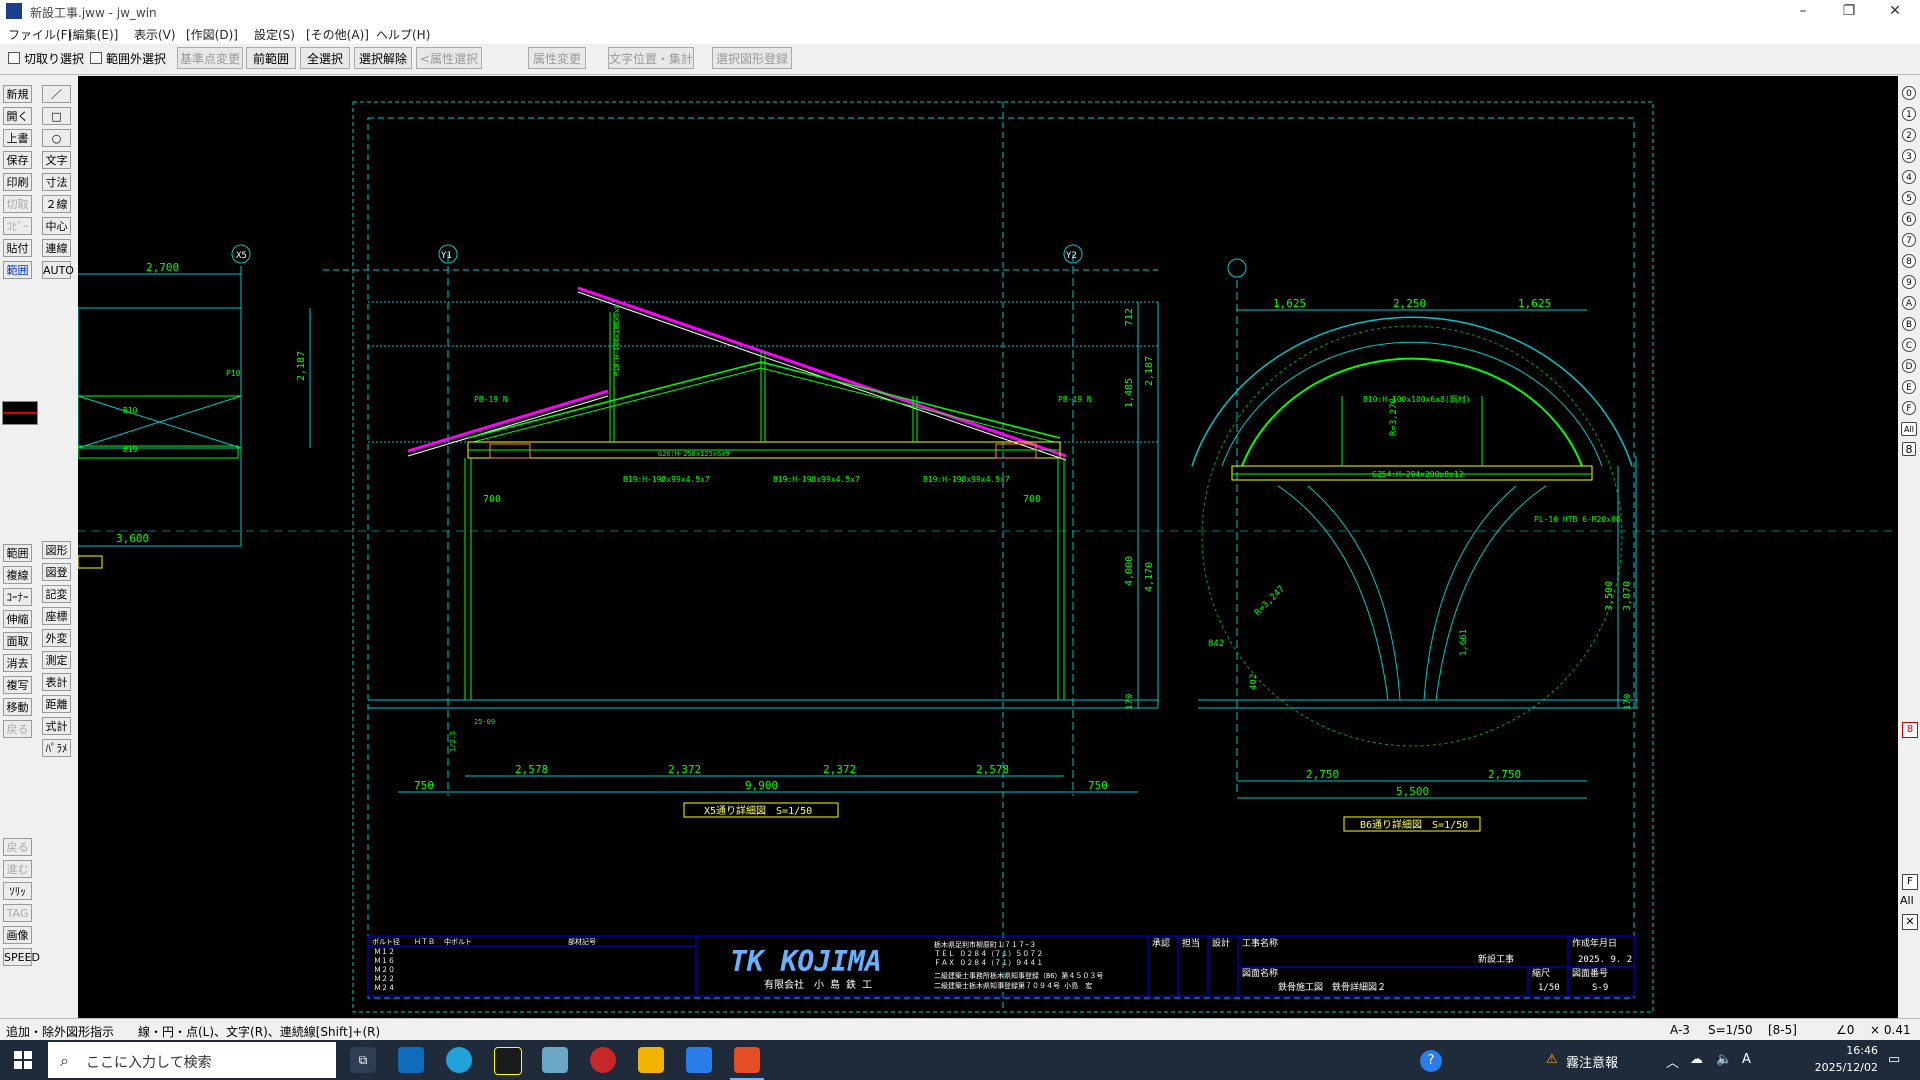  Describe the element at coordinates (56, 660) in the screenshot. I see `tool-col2_mid-5: 測定` at that location.